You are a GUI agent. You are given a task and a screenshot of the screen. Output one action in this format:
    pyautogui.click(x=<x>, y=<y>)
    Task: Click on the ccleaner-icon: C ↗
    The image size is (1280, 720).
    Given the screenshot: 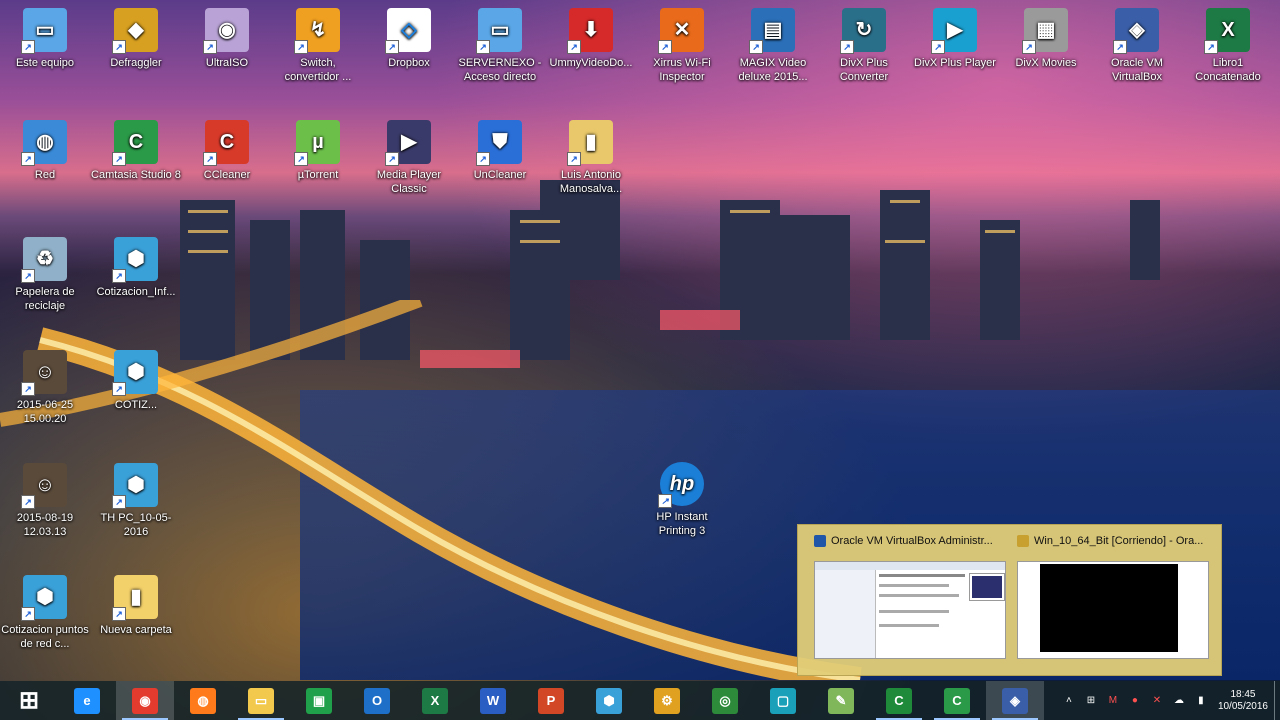 What is the action you would take?
    pyautogui.click(x=226, y=143)
    